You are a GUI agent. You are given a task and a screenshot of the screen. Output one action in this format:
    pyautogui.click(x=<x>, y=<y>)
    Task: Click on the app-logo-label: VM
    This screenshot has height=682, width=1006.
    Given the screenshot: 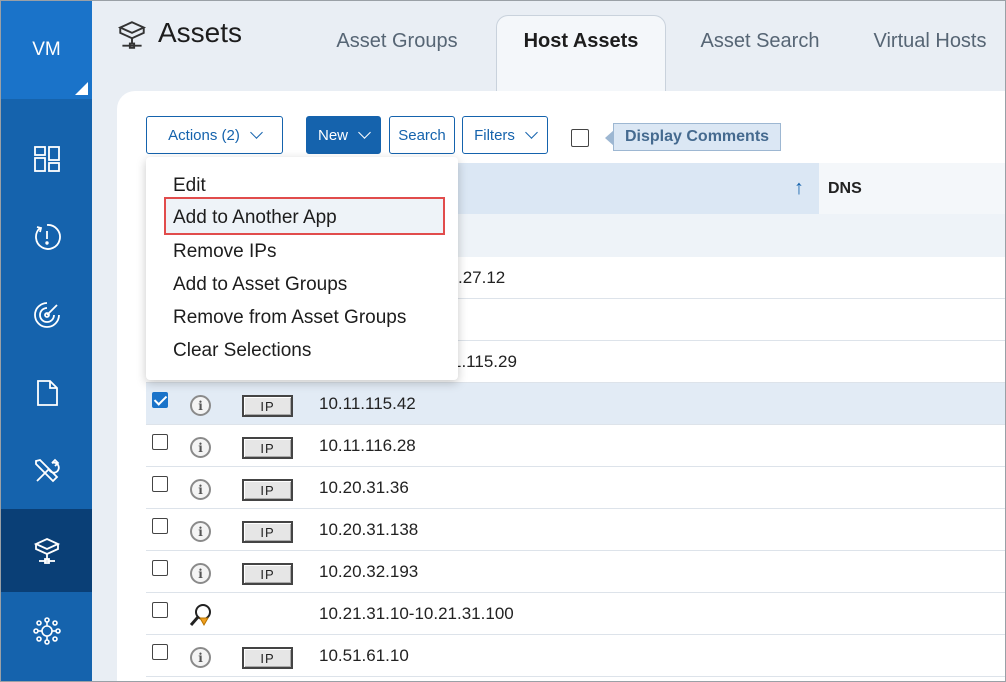 What is the action you would take?
    pyautogui.click(x=46, y=49)
    